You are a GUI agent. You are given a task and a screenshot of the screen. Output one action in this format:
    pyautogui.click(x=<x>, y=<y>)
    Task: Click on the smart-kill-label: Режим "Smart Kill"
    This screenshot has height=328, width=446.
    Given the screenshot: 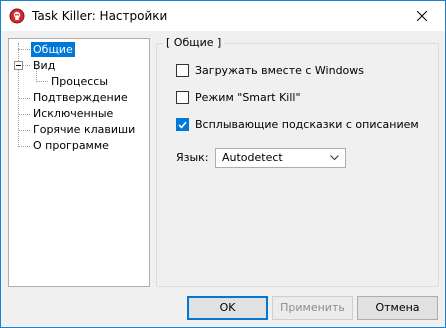 What is the action you would take?
    pyautogui.click(x=248, y=97)
    